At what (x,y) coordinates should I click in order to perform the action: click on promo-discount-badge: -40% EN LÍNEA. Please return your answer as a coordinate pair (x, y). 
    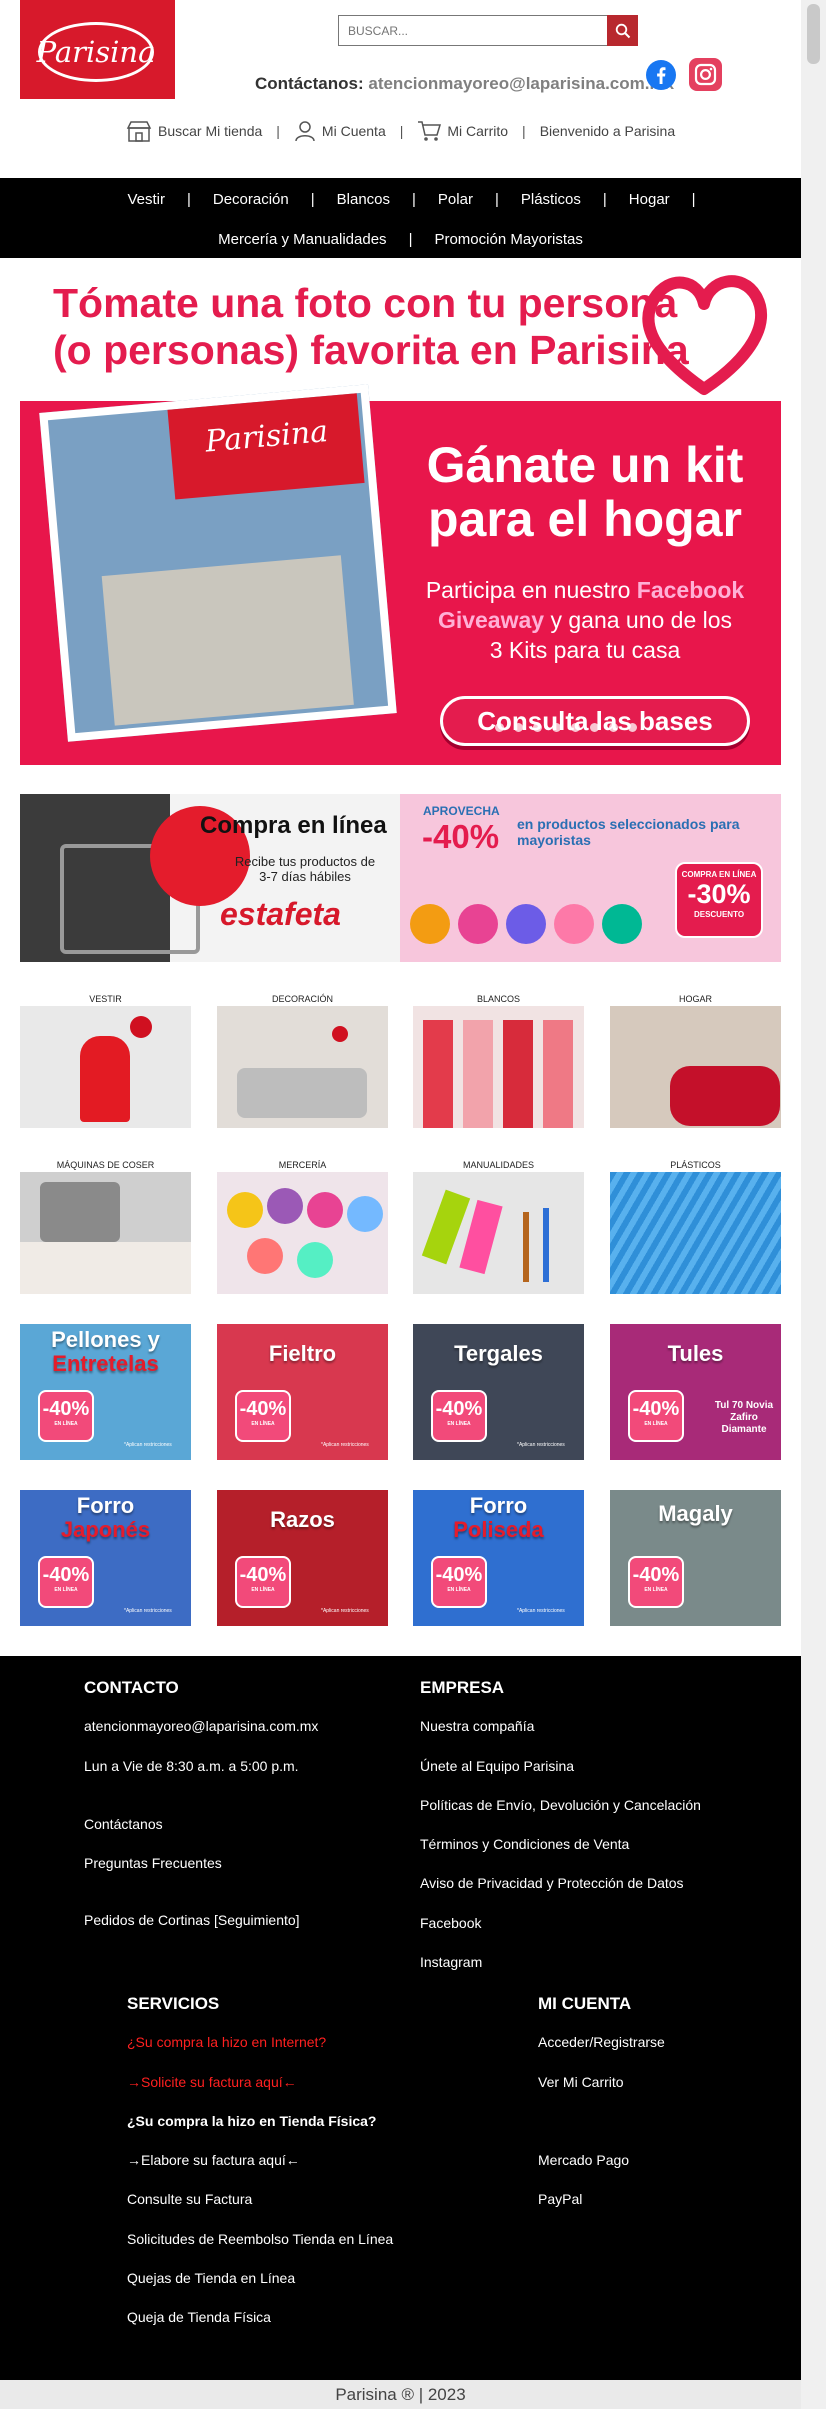
    Looking at the image, I should click on (66, 1416).